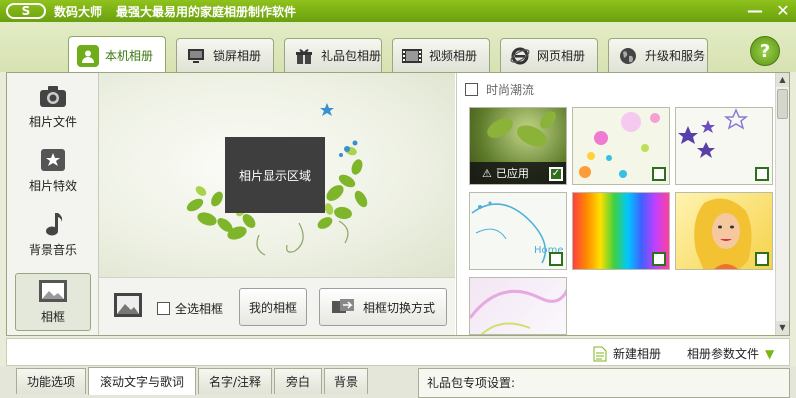  Describe the element at coordinates (53, 160) in the screenshot. I see `effects-icon` at that location.